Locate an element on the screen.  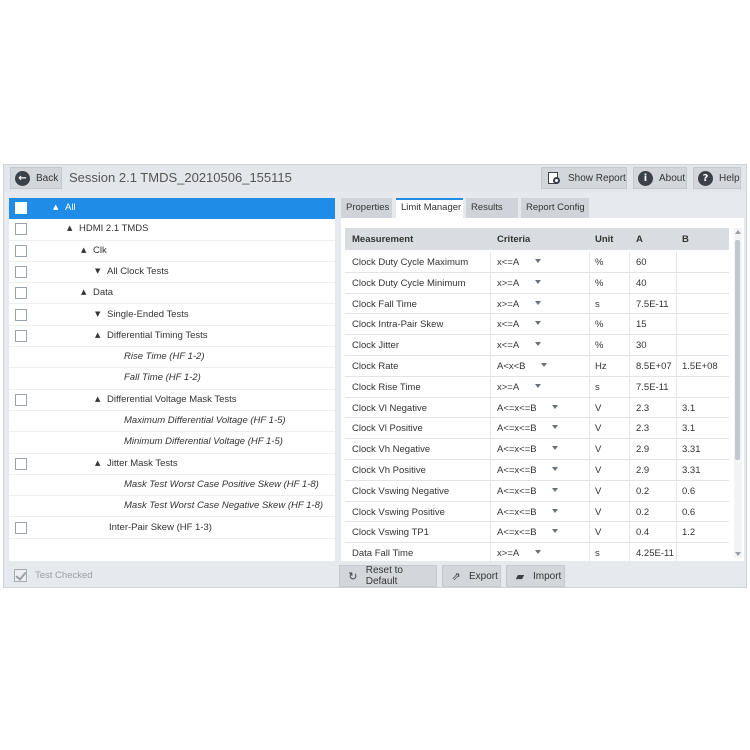
limit-a-cell: 60 is located at coordinates (641, 262).